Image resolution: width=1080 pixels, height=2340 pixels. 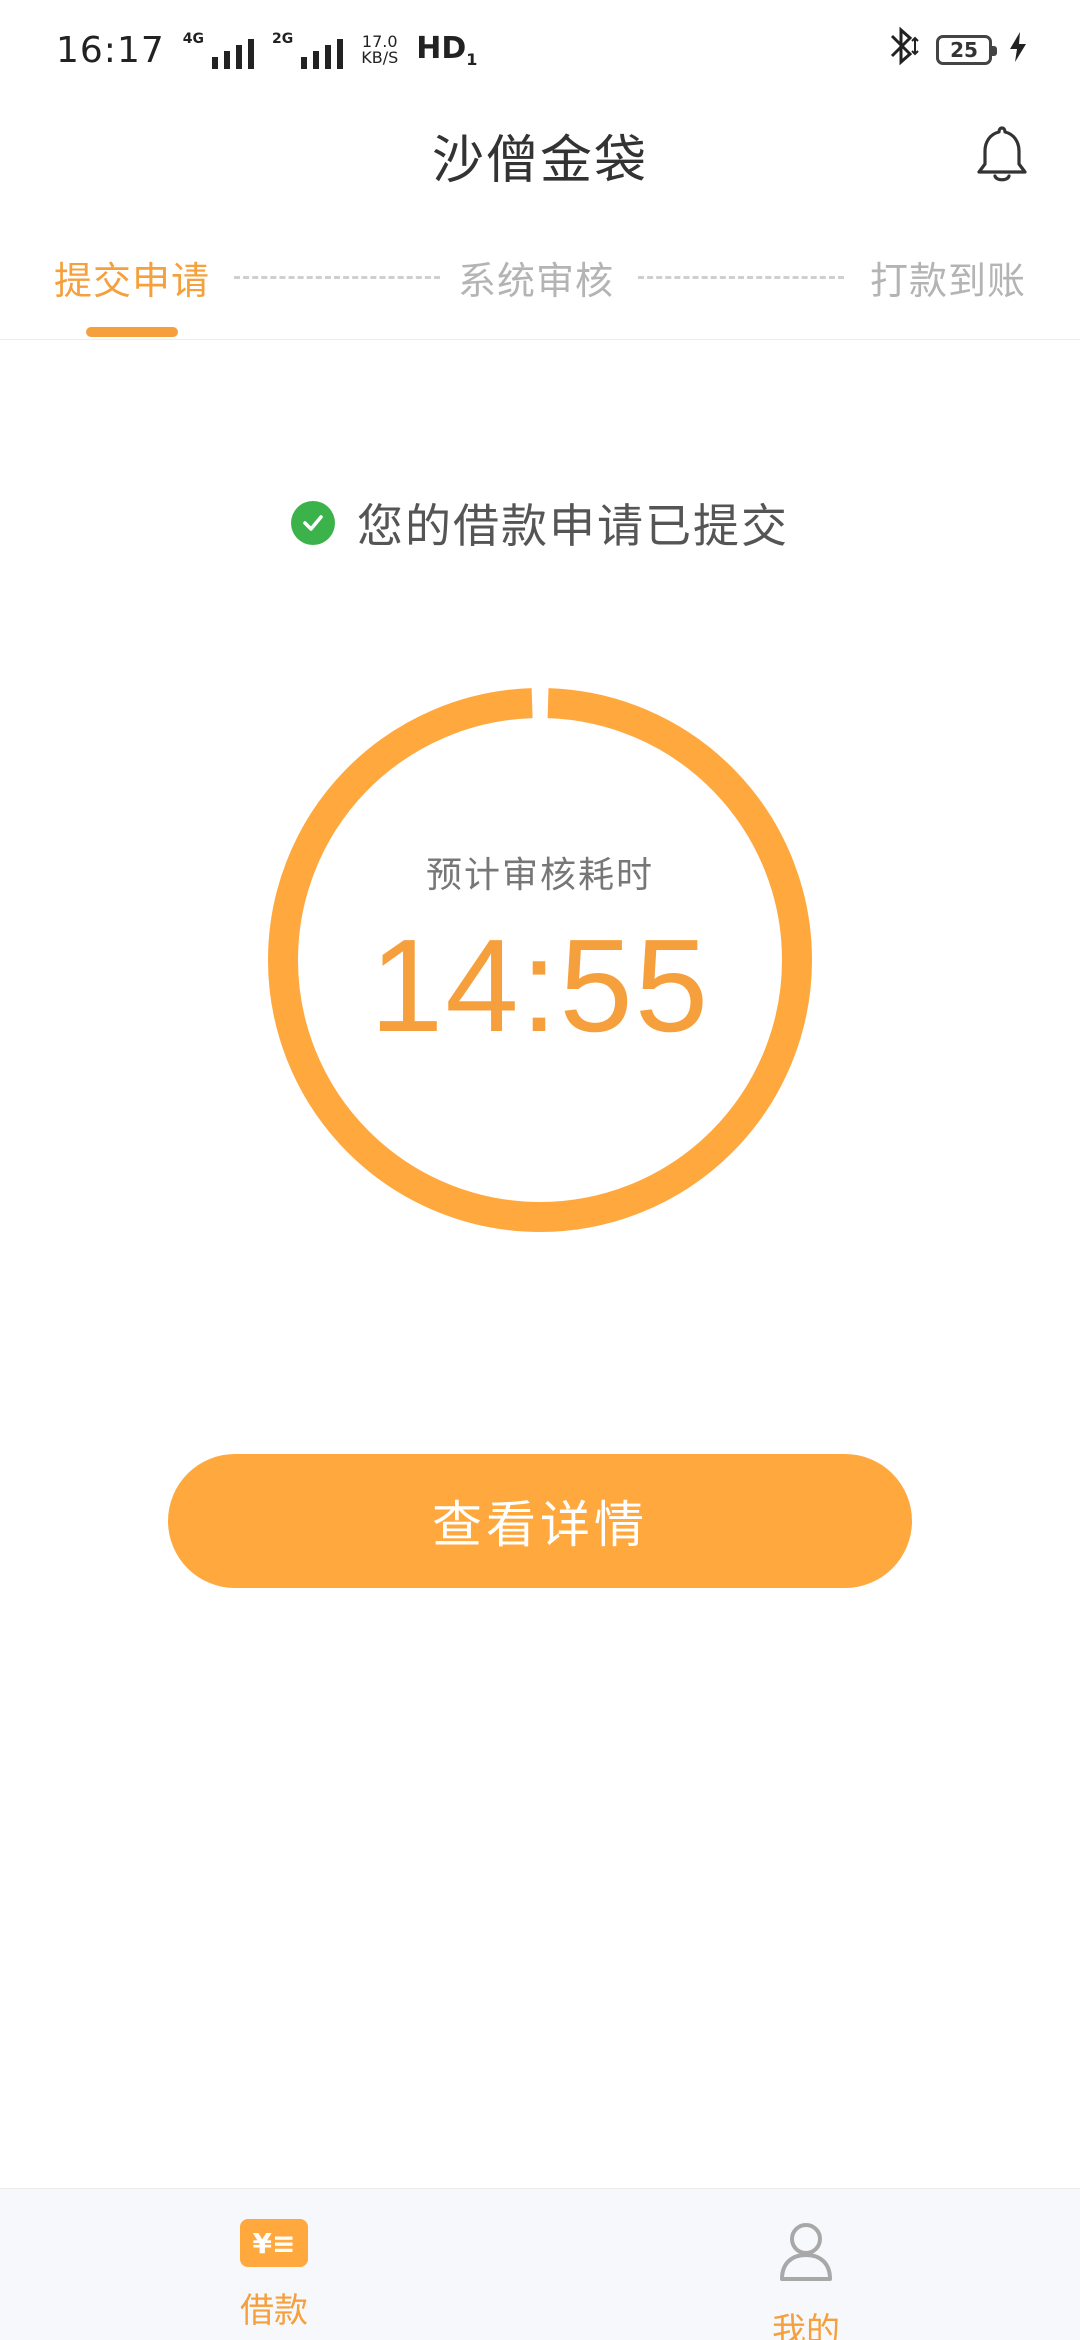 What do you see at coordinates (539, 875) in the screenshot?
I see `countdown-label: 预计审核耗时` at bounding box center [539, 875].